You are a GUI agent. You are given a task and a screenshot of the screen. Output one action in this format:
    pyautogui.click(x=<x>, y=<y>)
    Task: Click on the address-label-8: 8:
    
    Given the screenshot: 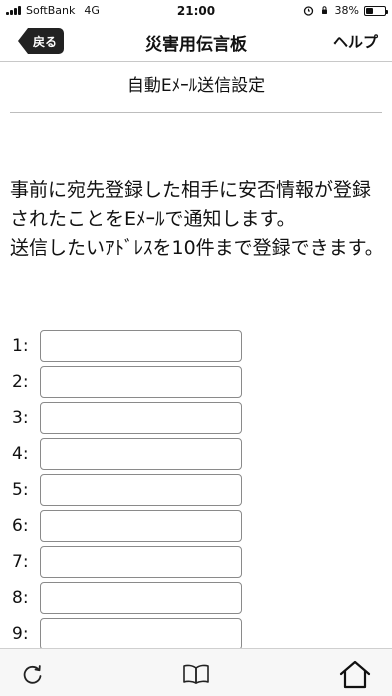 What is the action you would take?
    pyautogui.click(x=20, y=598)
    